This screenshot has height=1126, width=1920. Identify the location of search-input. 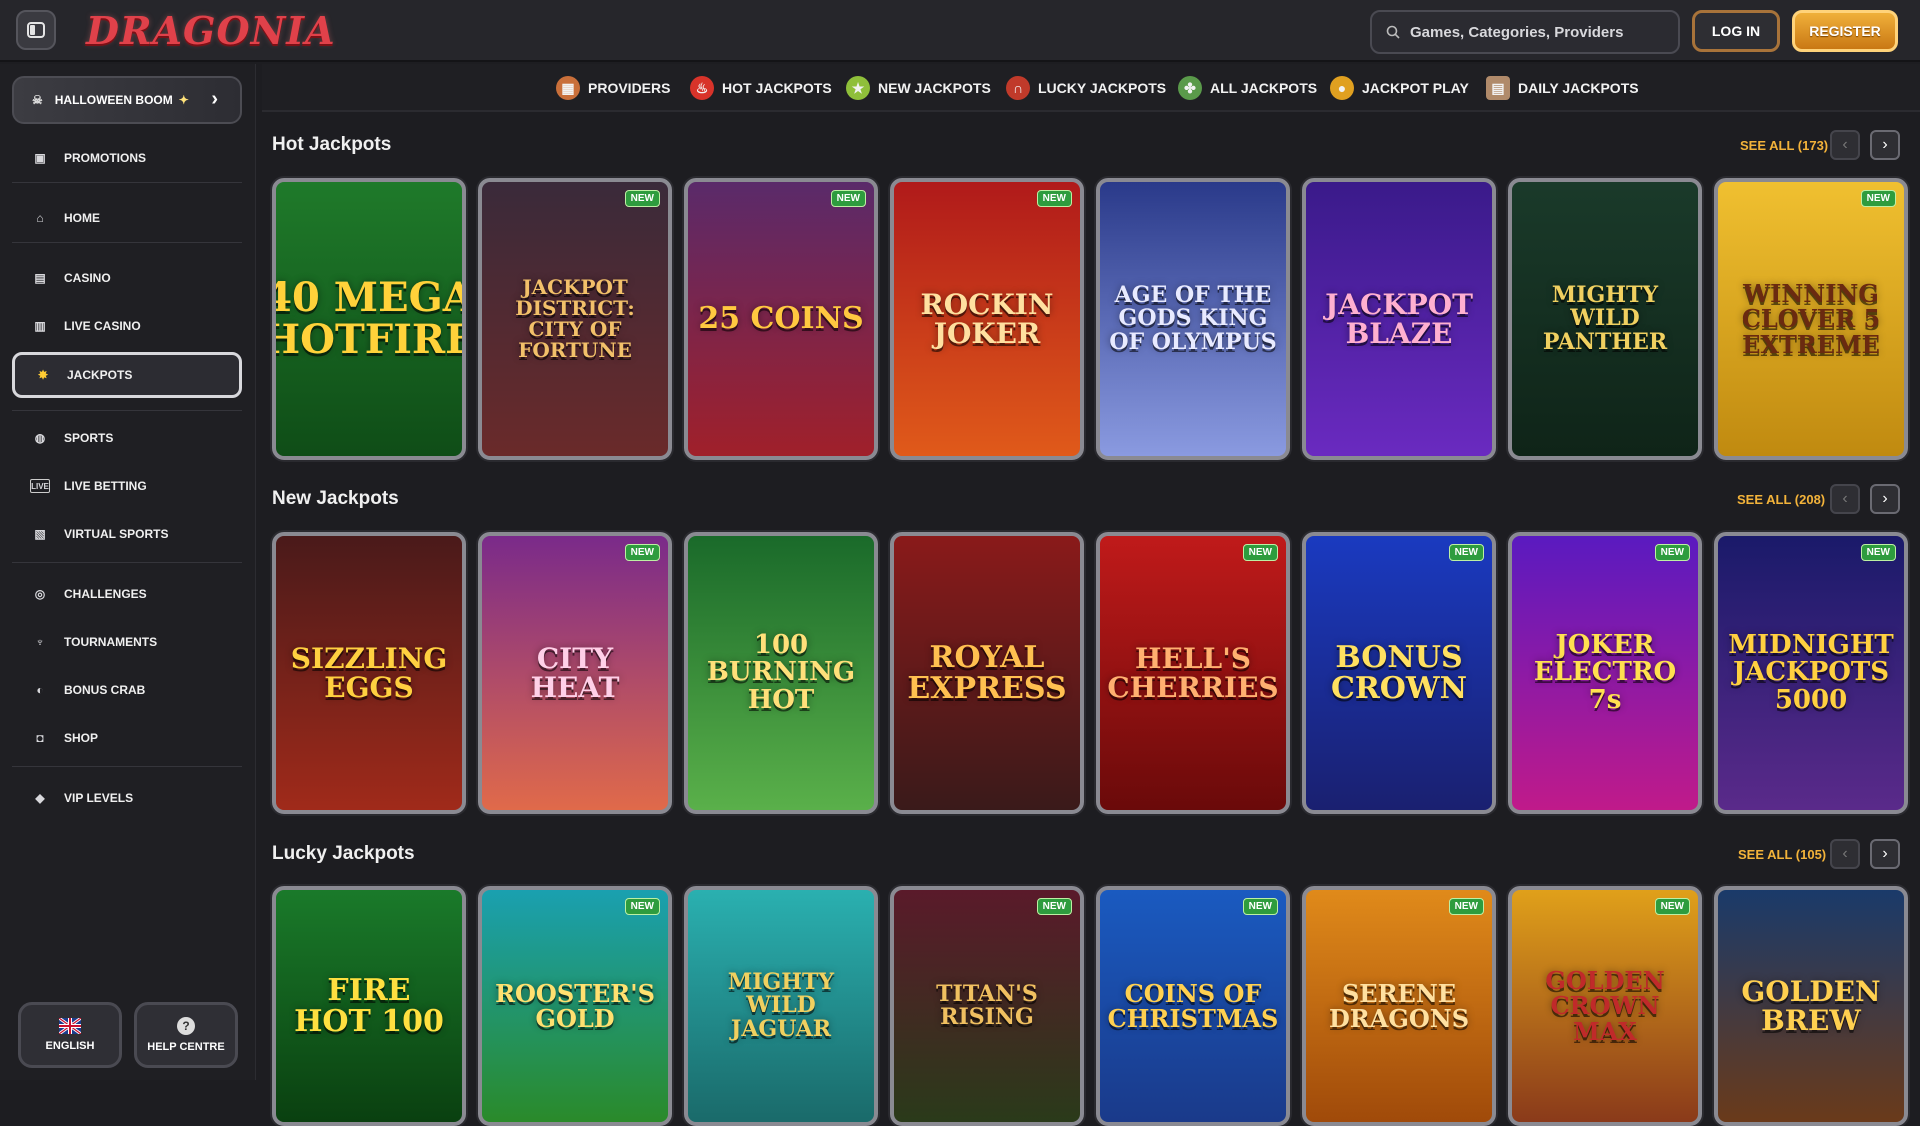
(1530, 32).